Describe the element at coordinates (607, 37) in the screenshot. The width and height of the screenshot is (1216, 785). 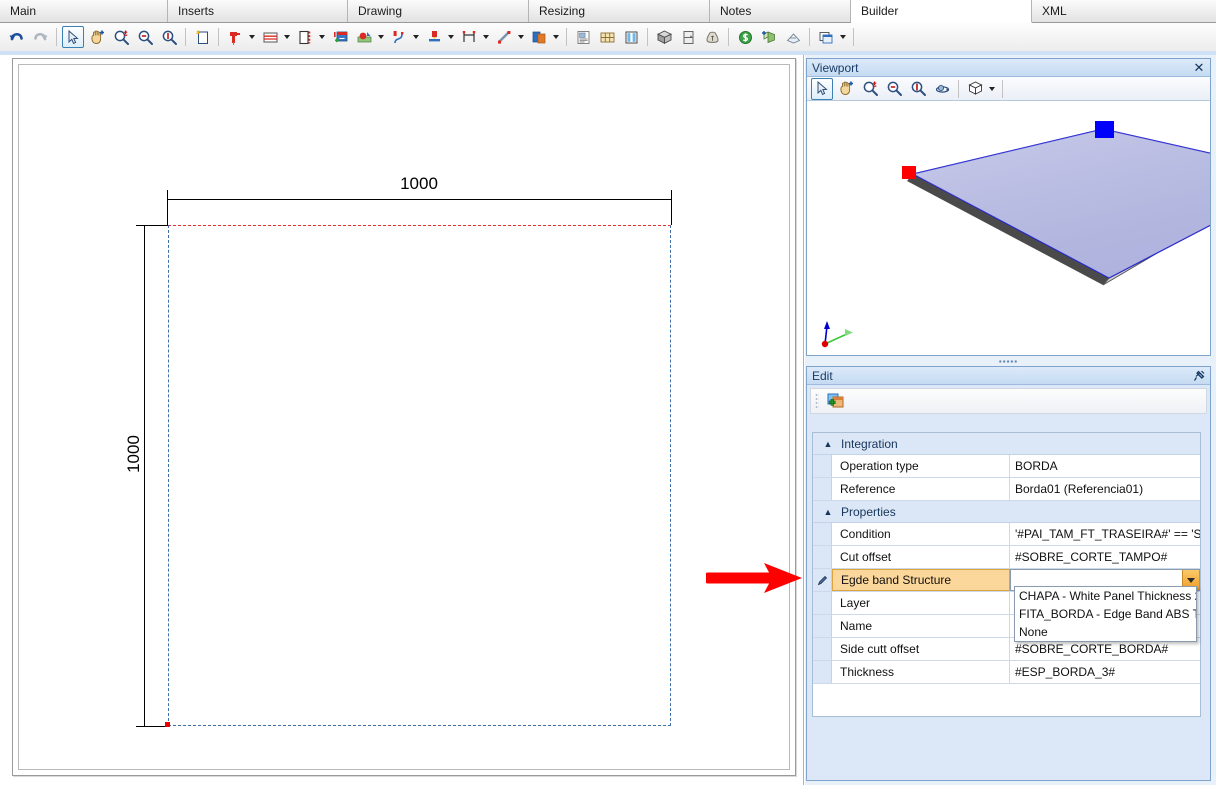
I see `nesting-icon` at that location.